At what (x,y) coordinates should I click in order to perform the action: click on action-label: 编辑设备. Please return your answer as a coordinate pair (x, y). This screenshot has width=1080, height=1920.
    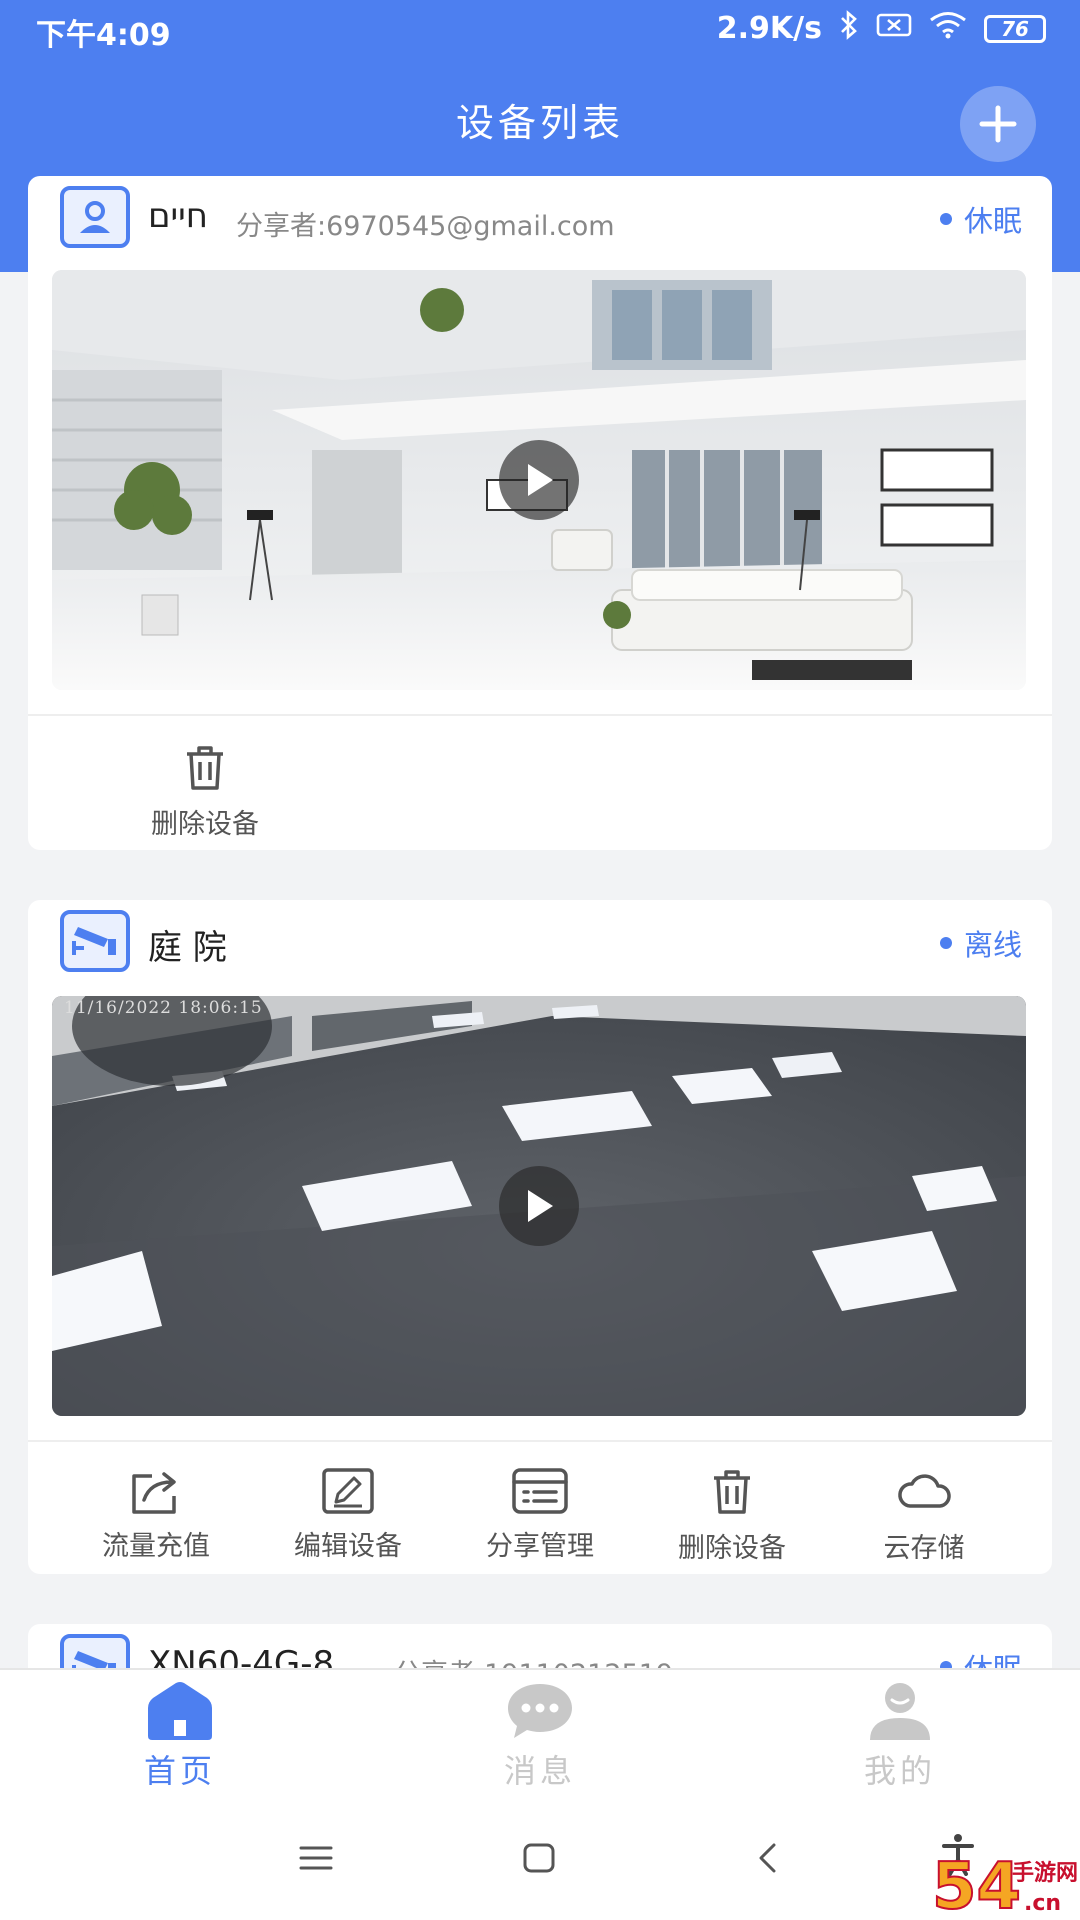
    Looking at the image, I should click on (348, 1546).